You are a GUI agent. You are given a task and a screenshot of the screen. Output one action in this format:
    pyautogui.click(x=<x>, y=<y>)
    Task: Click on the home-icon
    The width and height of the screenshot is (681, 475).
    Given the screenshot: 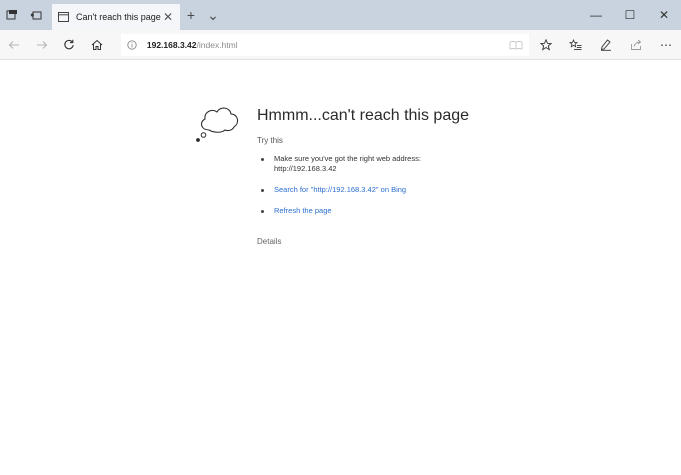 What is the action you would take?
    pyautogui.click(x=97, y=44)
    